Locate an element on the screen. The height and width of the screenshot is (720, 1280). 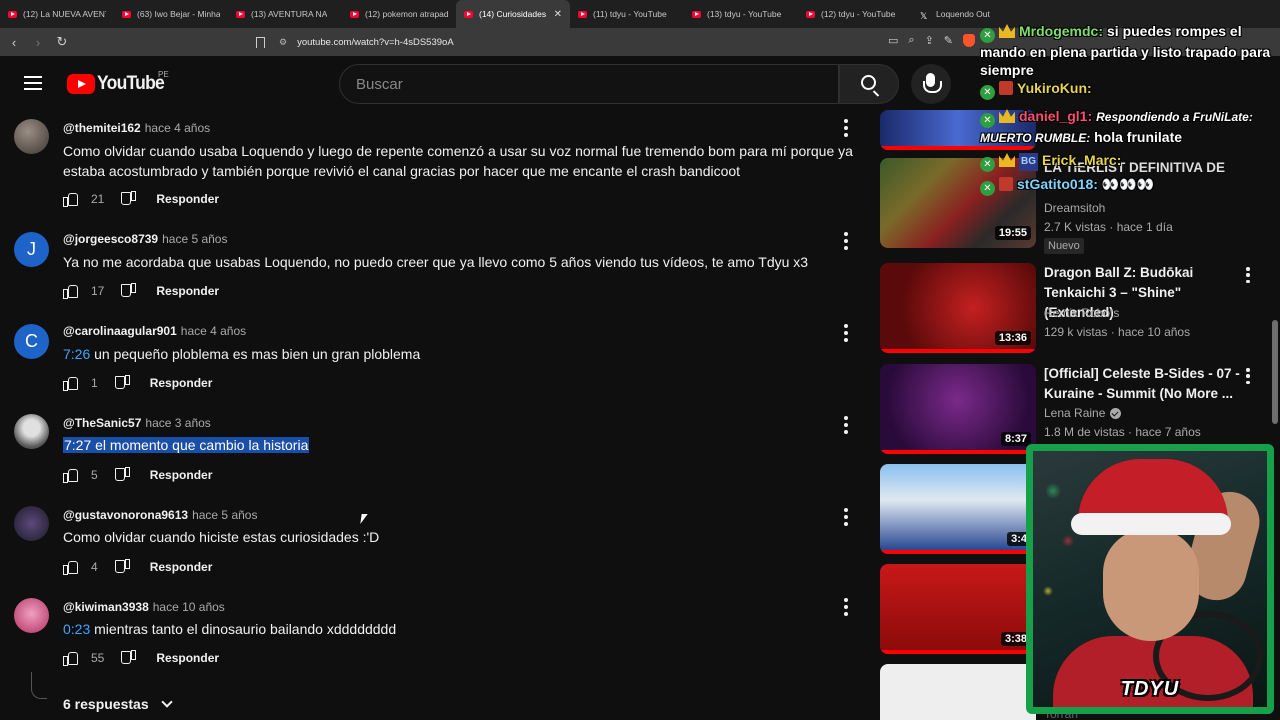
comment-author: @TheSanic57 is located at coordinates (102, 423).